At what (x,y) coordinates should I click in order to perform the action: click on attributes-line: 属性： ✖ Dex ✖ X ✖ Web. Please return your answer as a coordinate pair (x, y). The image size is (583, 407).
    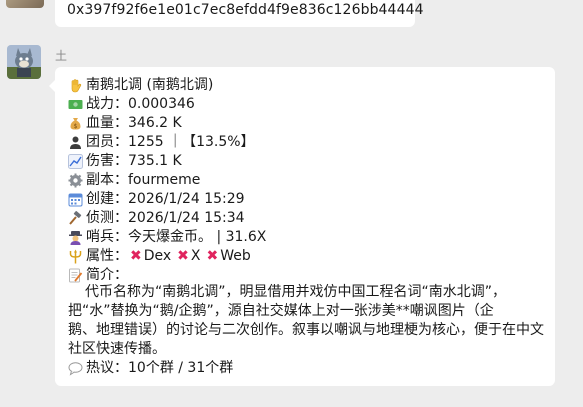
    Looking at the image, I should click on (159, 256).